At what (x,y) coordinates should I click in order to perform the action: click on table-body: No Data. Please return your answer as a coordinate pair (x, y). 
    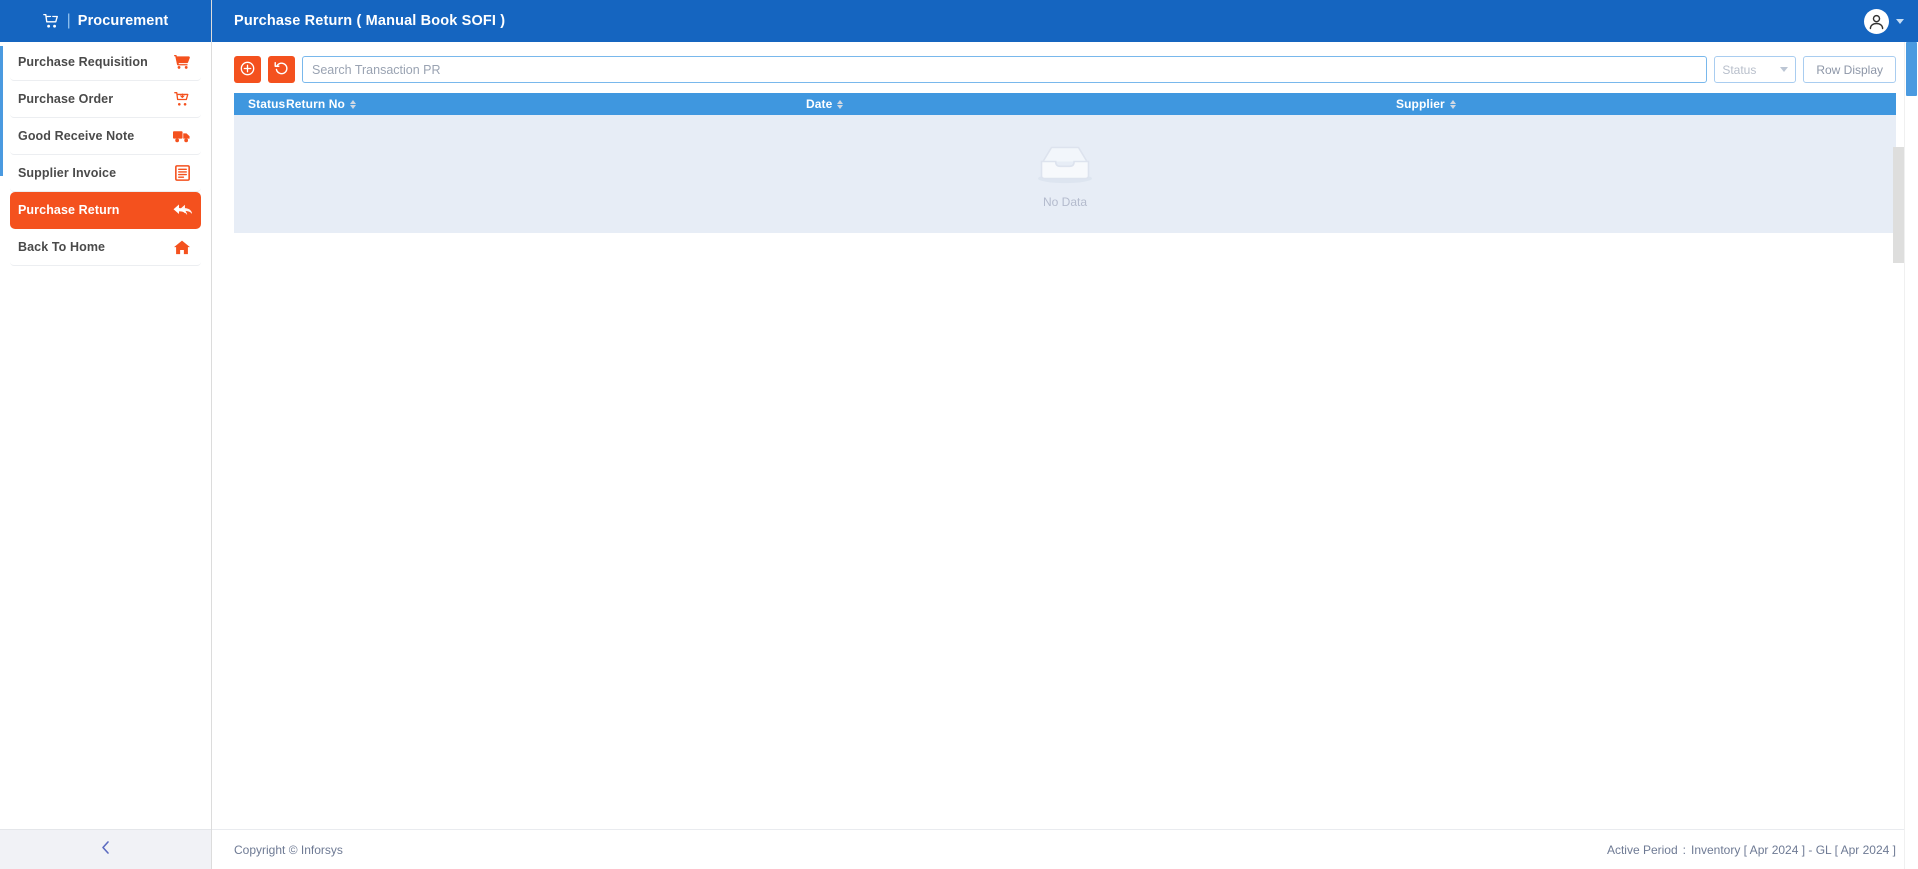
    Looking at the image, I should click on (1065, 174).